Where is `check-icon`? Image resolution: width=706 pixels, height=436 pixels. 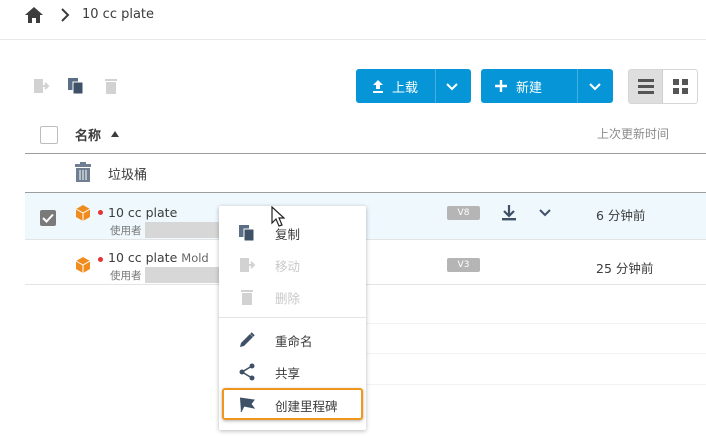 check-icon is located at coordinates (48, 218).